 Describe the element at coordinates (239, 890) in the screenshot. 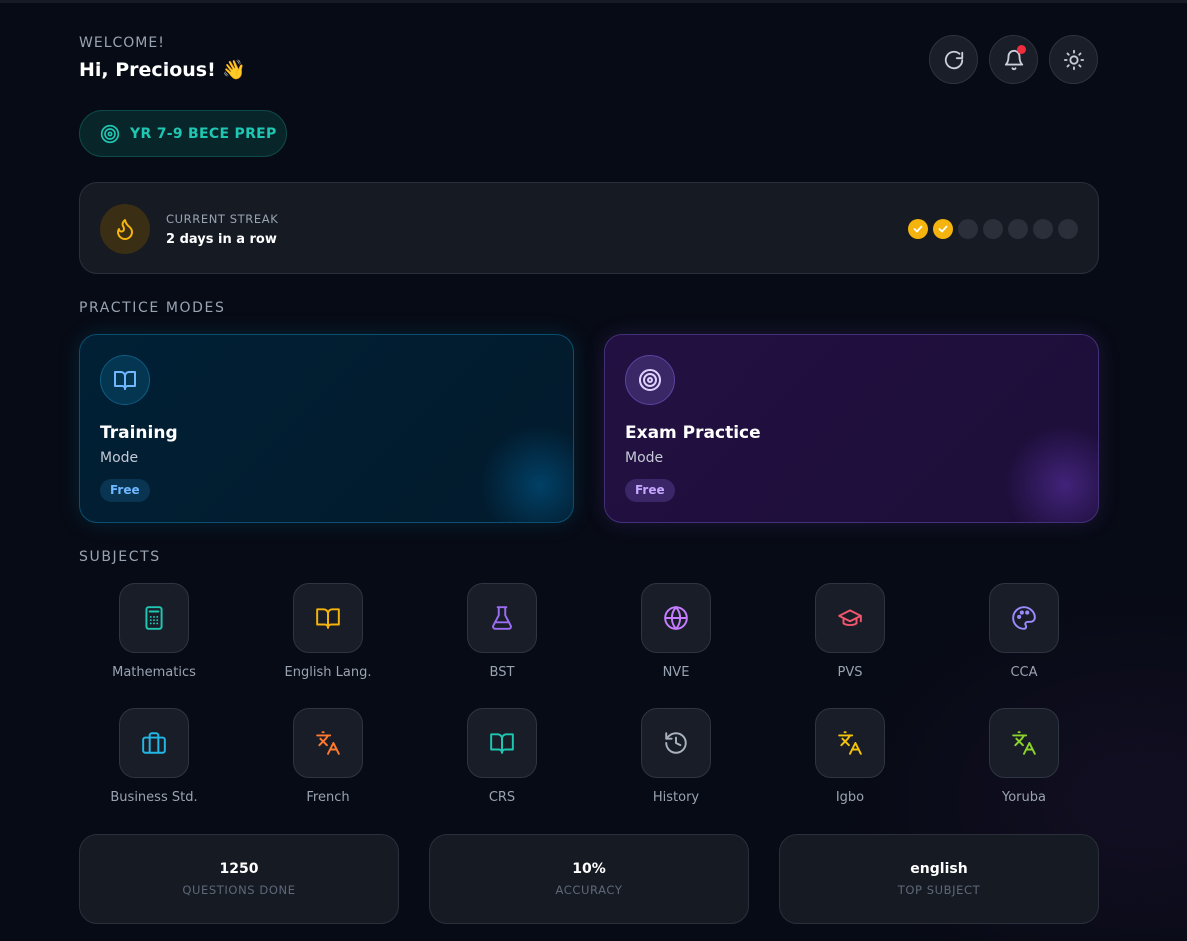

I see `stat-label: QUESTIONS DONE` at that location.